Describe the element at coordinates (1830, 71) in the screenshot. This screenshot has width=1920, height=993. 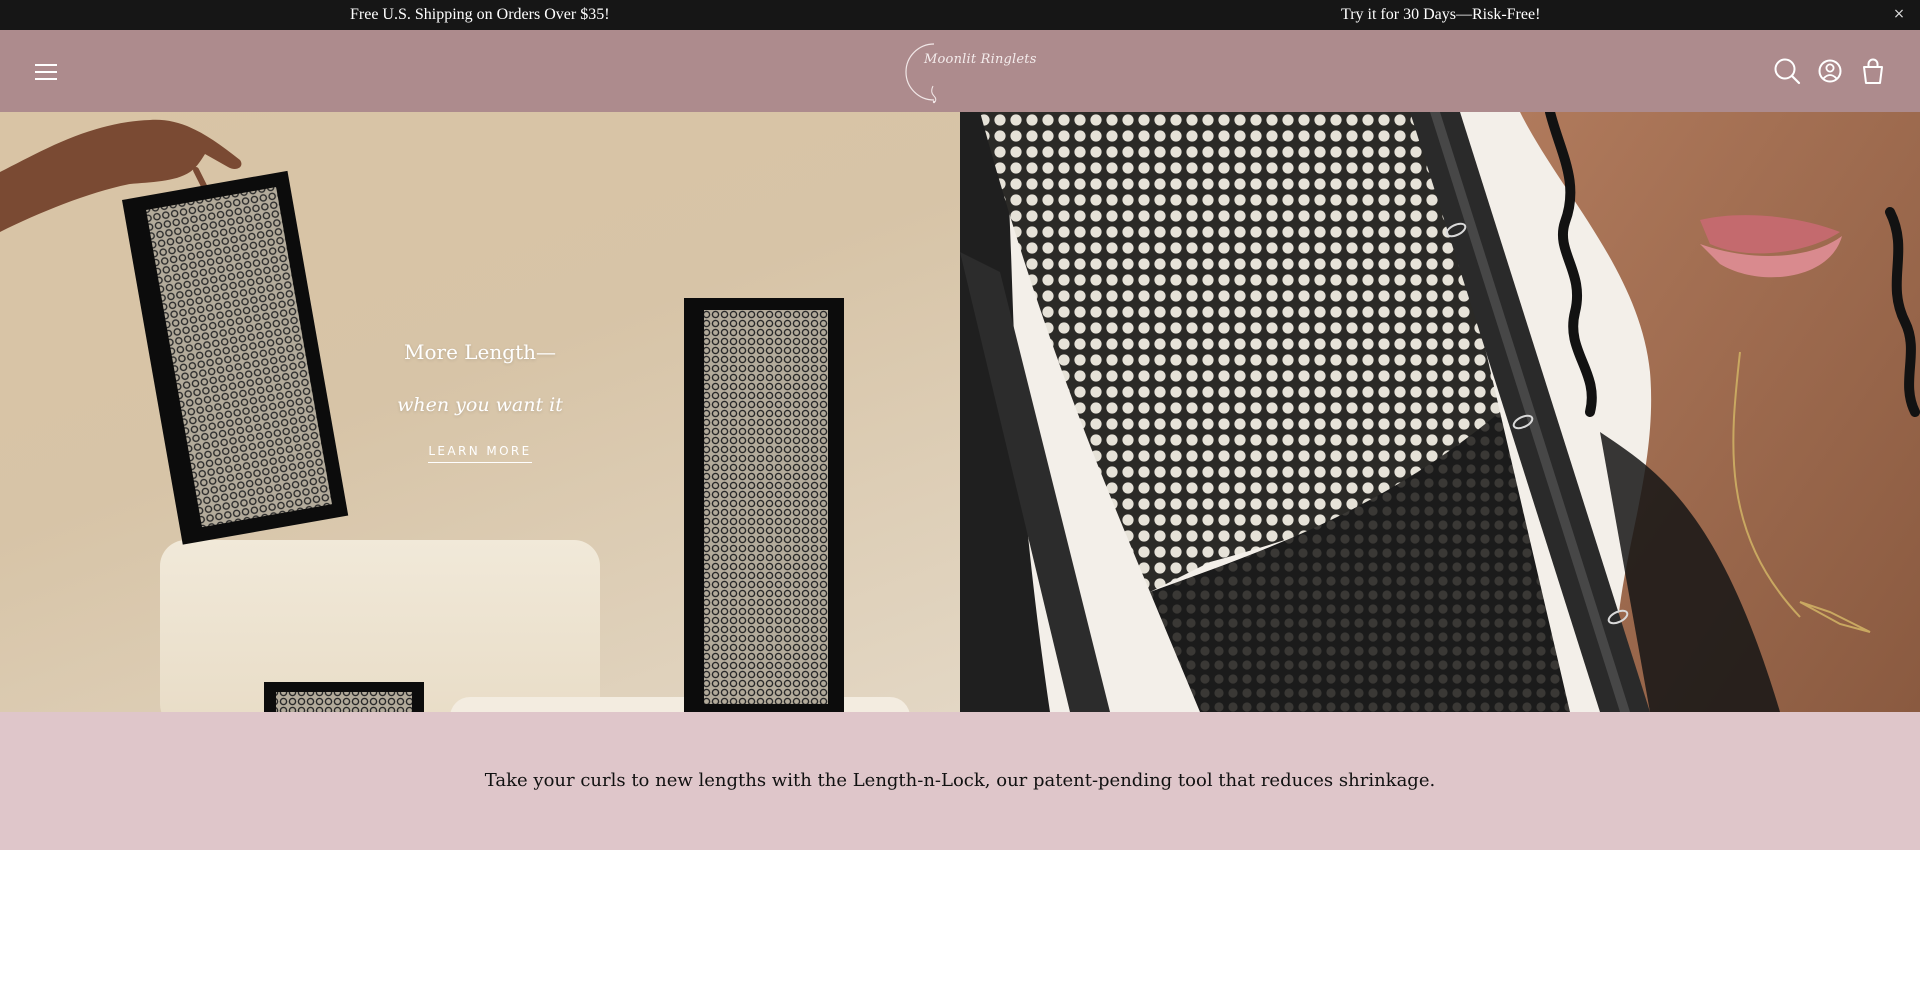
I see `account-icon` at that location.